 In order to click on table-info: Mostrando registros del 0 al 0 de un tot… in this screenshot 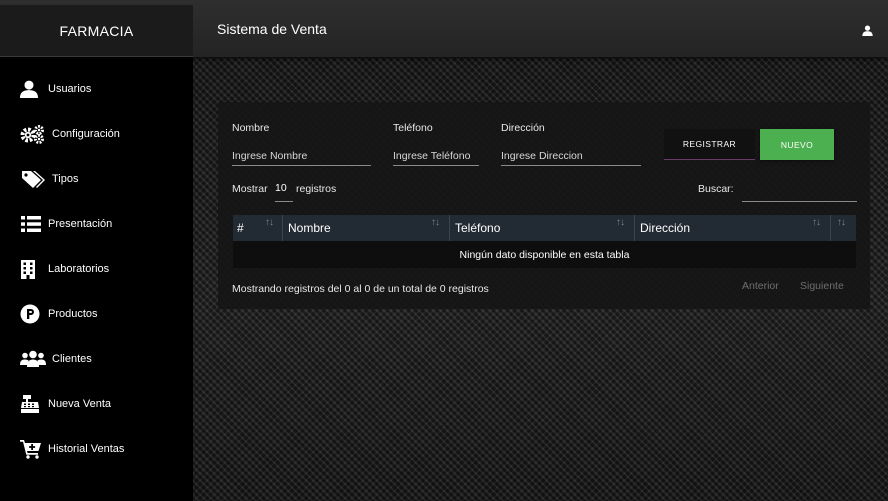, I will do `click(360, 289)`.